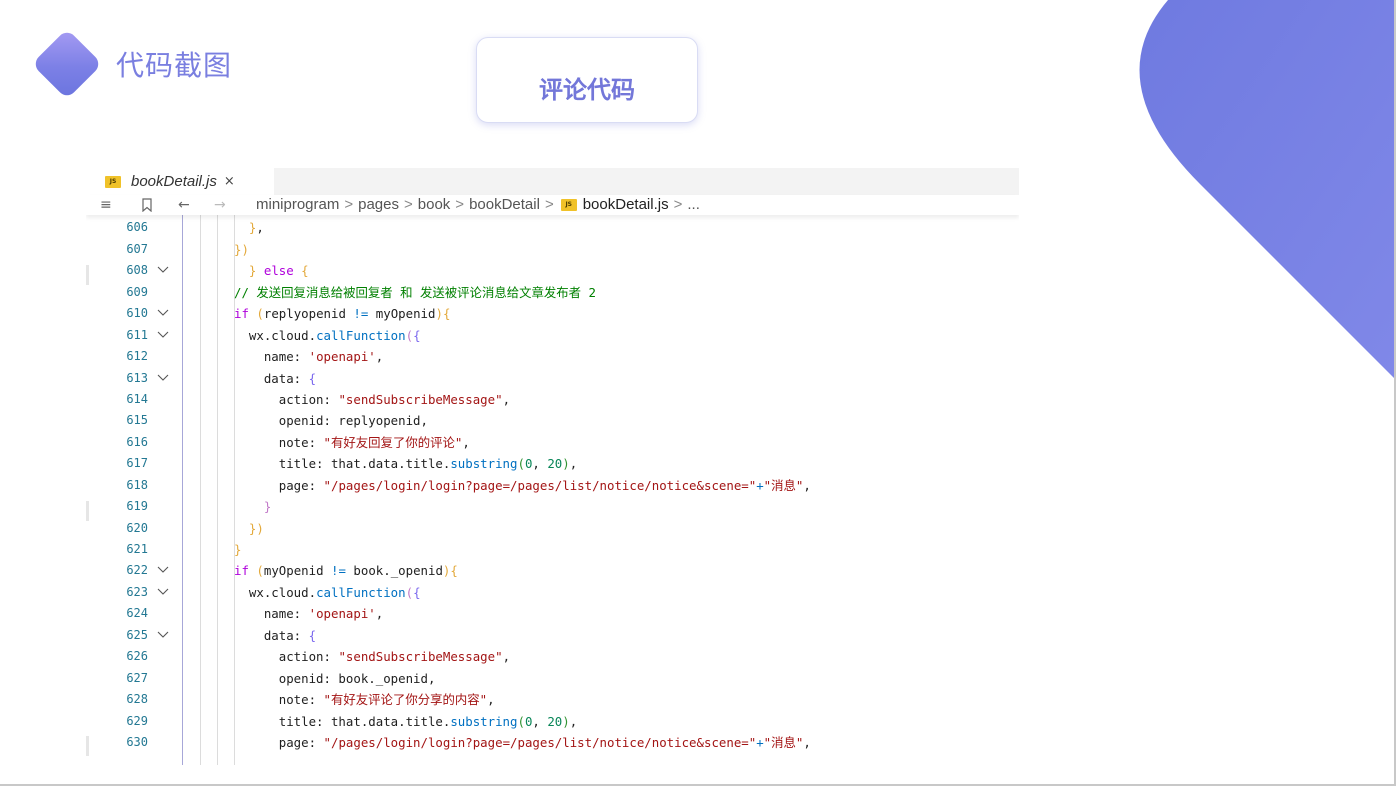 The height and width of the screenshot is (786, 1396). Describe the element at coordinates (552, 528) in the screenshot. I see `code-line: 620 })` at that location.